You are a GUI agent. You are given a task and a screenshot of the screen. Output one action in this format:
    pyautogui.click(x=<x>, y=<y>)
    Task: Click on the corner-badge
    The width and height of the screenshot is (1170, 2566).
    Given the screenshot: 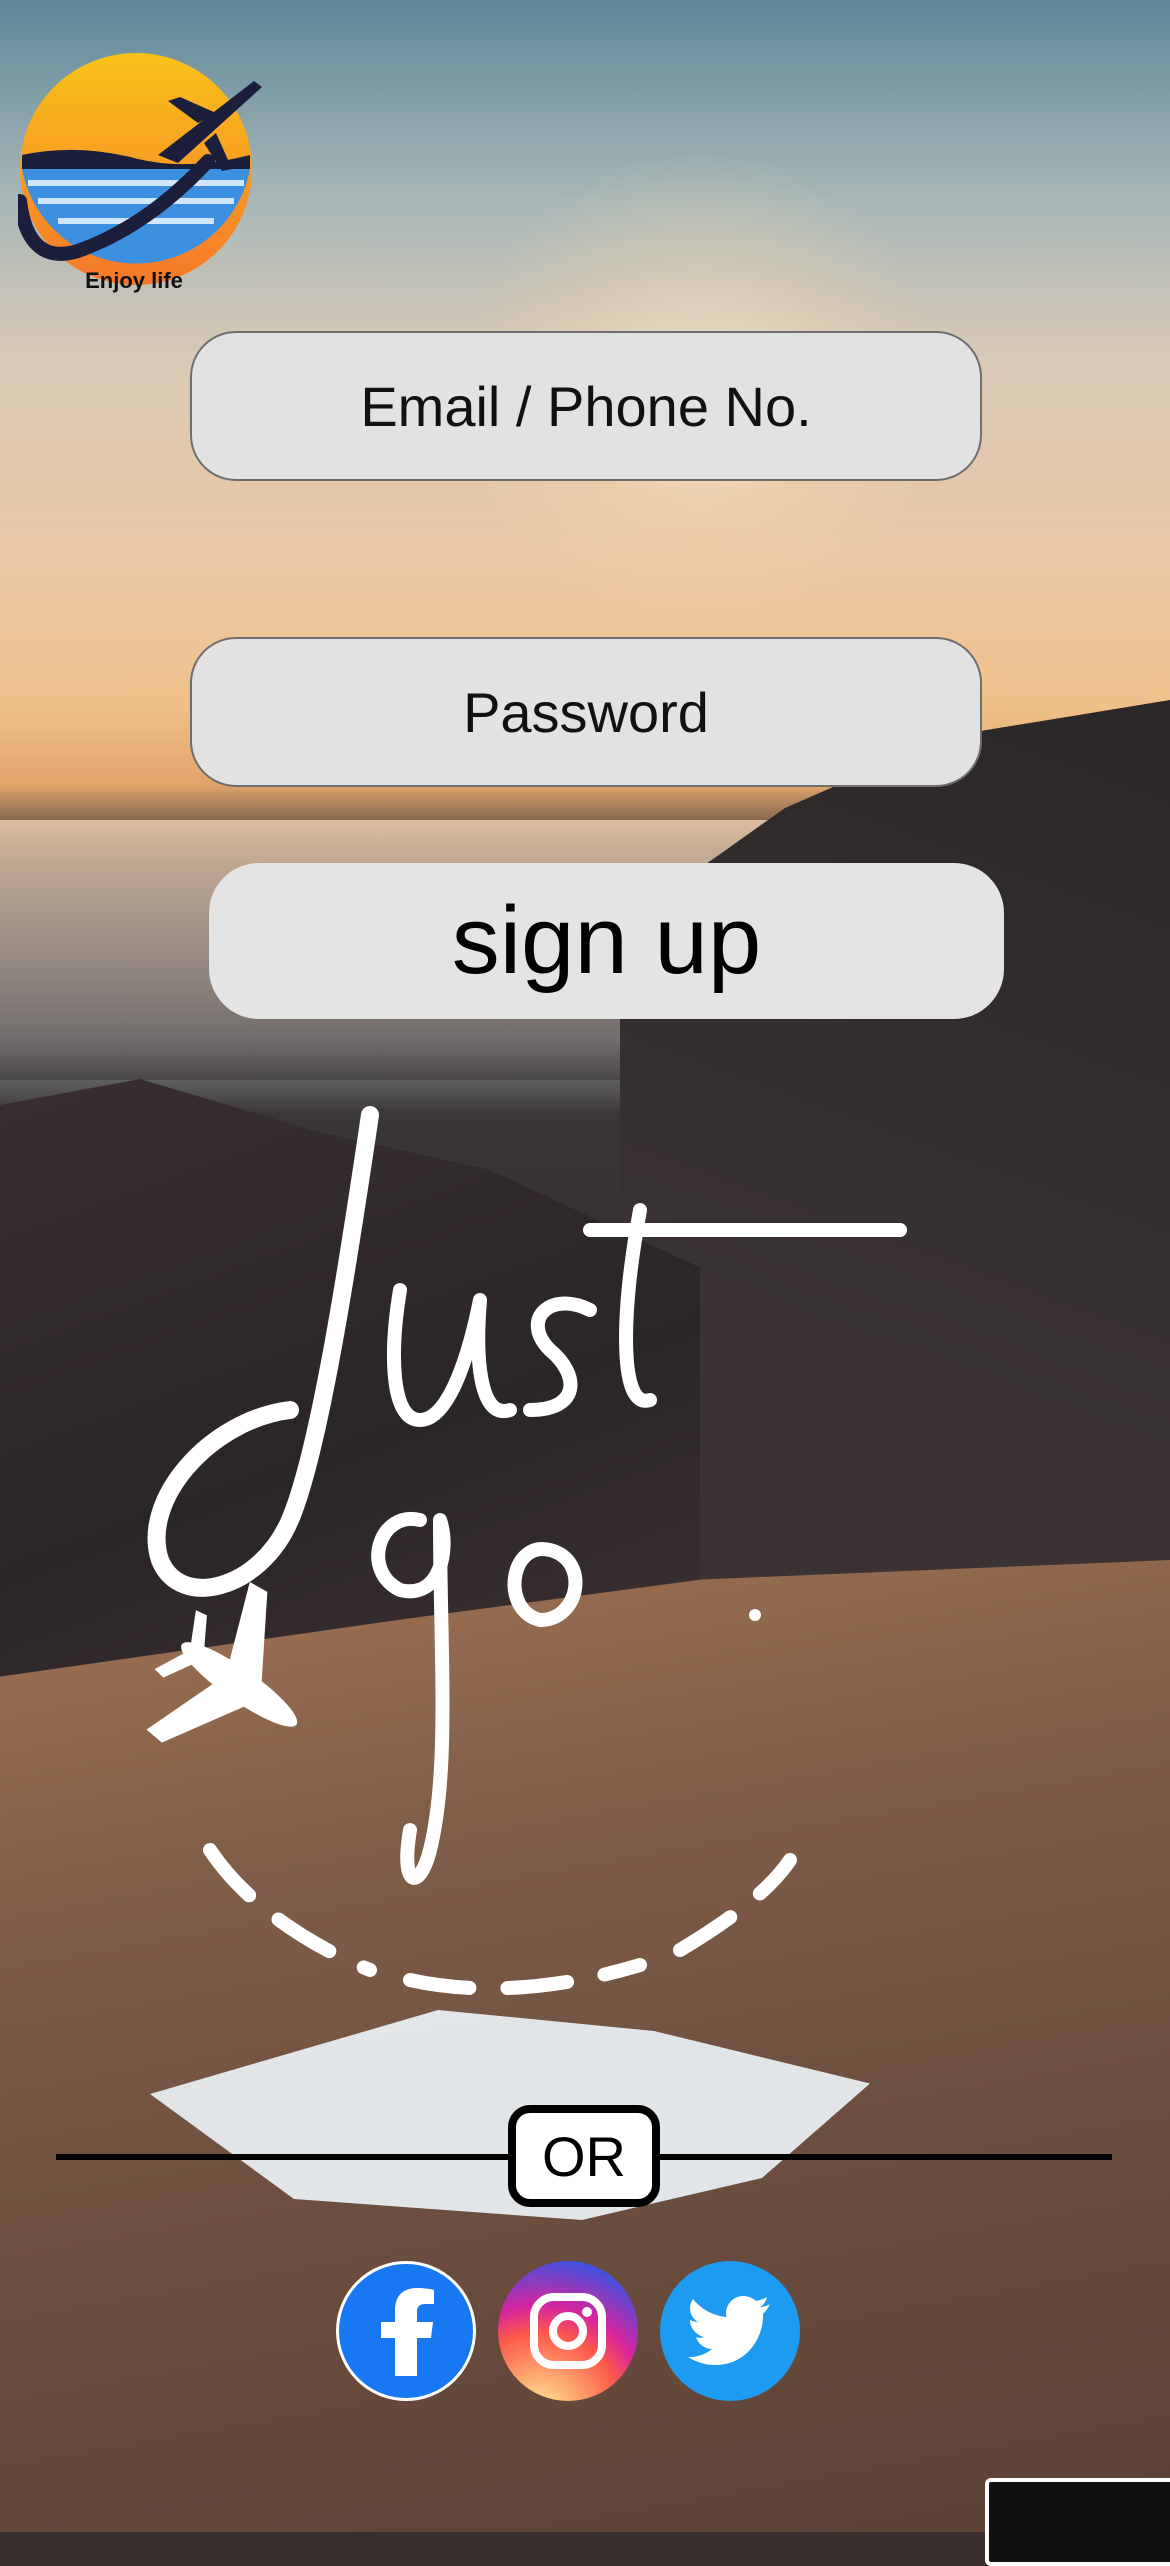 What is the action you would take?
    pyautogui.click(x=1077, y=2522)
    